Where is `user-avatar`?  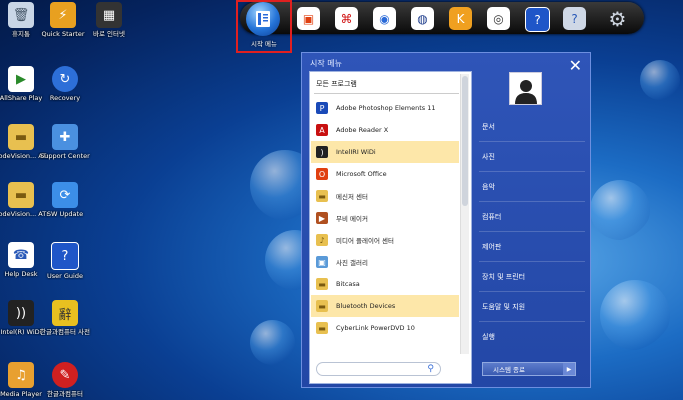
user-avatar is located at coordinates (525, 88).